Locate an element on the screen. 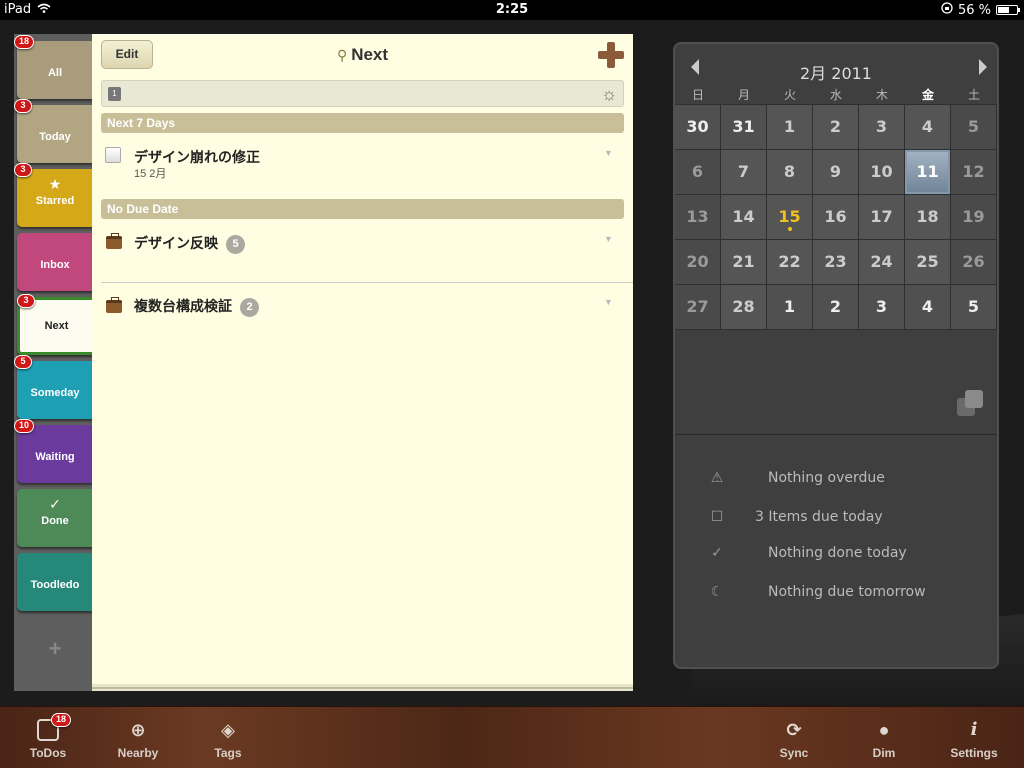  tab-toodledo: Toodledo is located at coordinates (55, 582).